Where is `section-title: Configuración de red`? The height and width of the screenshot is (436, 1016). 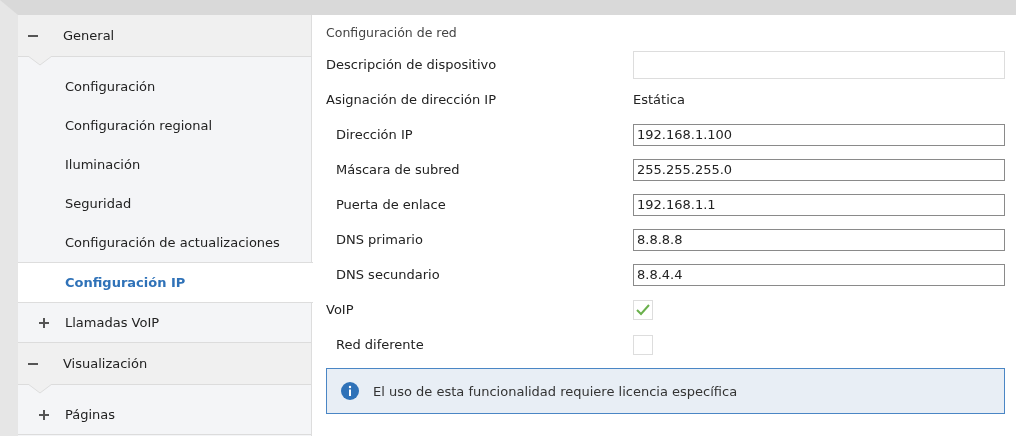 section-title: Configuración de red is located at coordinates (392, 33).